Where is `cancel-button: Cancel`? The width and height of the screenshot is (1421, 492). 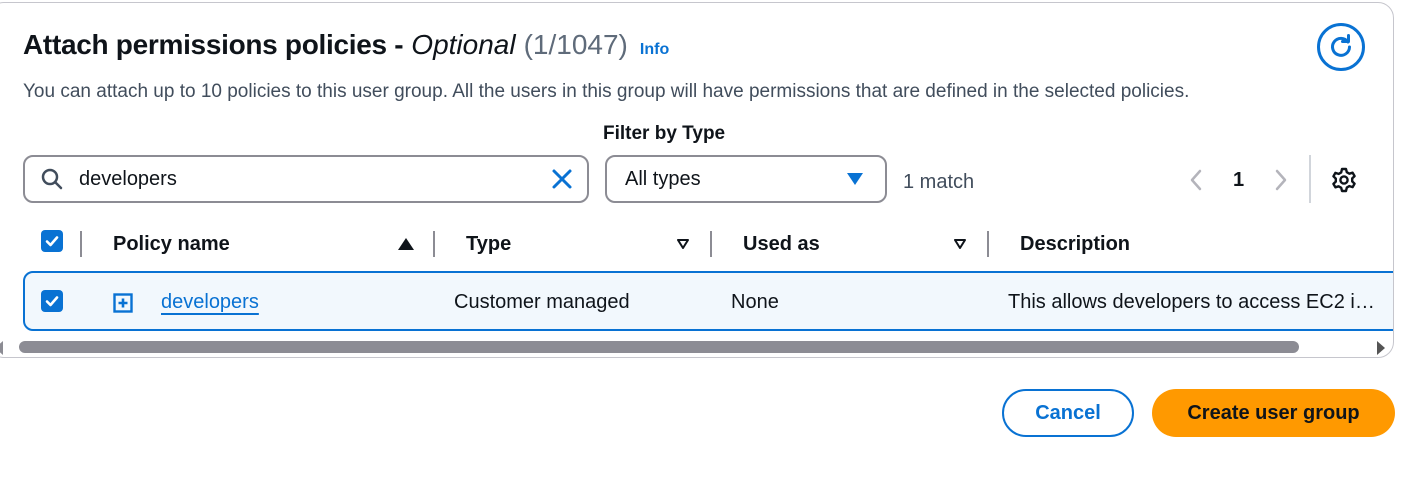
cancel-button: Cancel is located at coordinates (1068, 413).